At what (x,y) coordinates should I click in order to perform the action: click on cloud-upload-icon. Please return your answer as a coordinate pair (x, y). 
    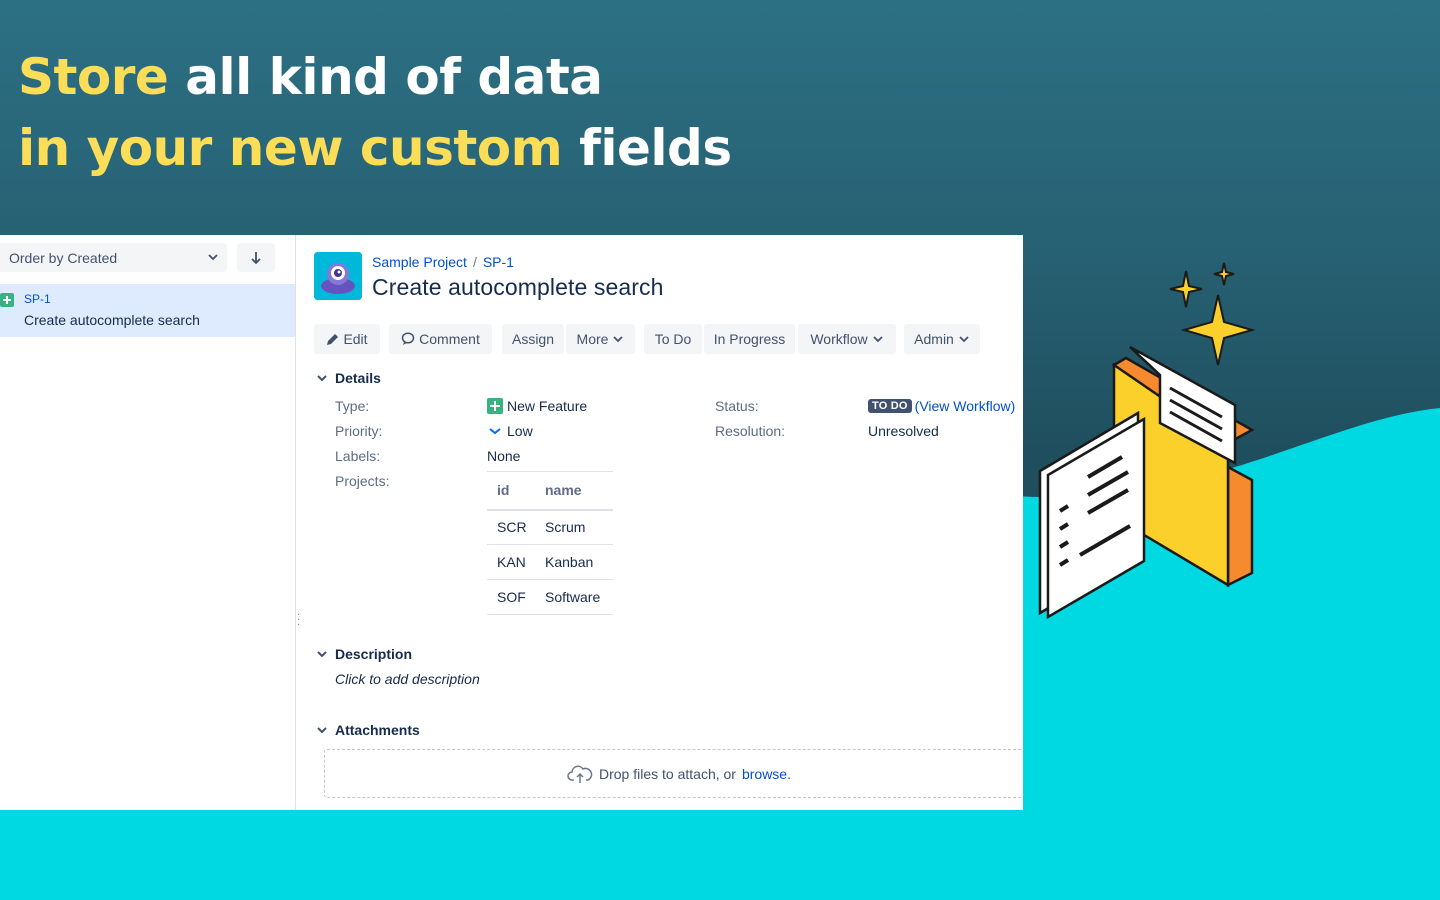
    Looking at the image, I should click on (580, 774).